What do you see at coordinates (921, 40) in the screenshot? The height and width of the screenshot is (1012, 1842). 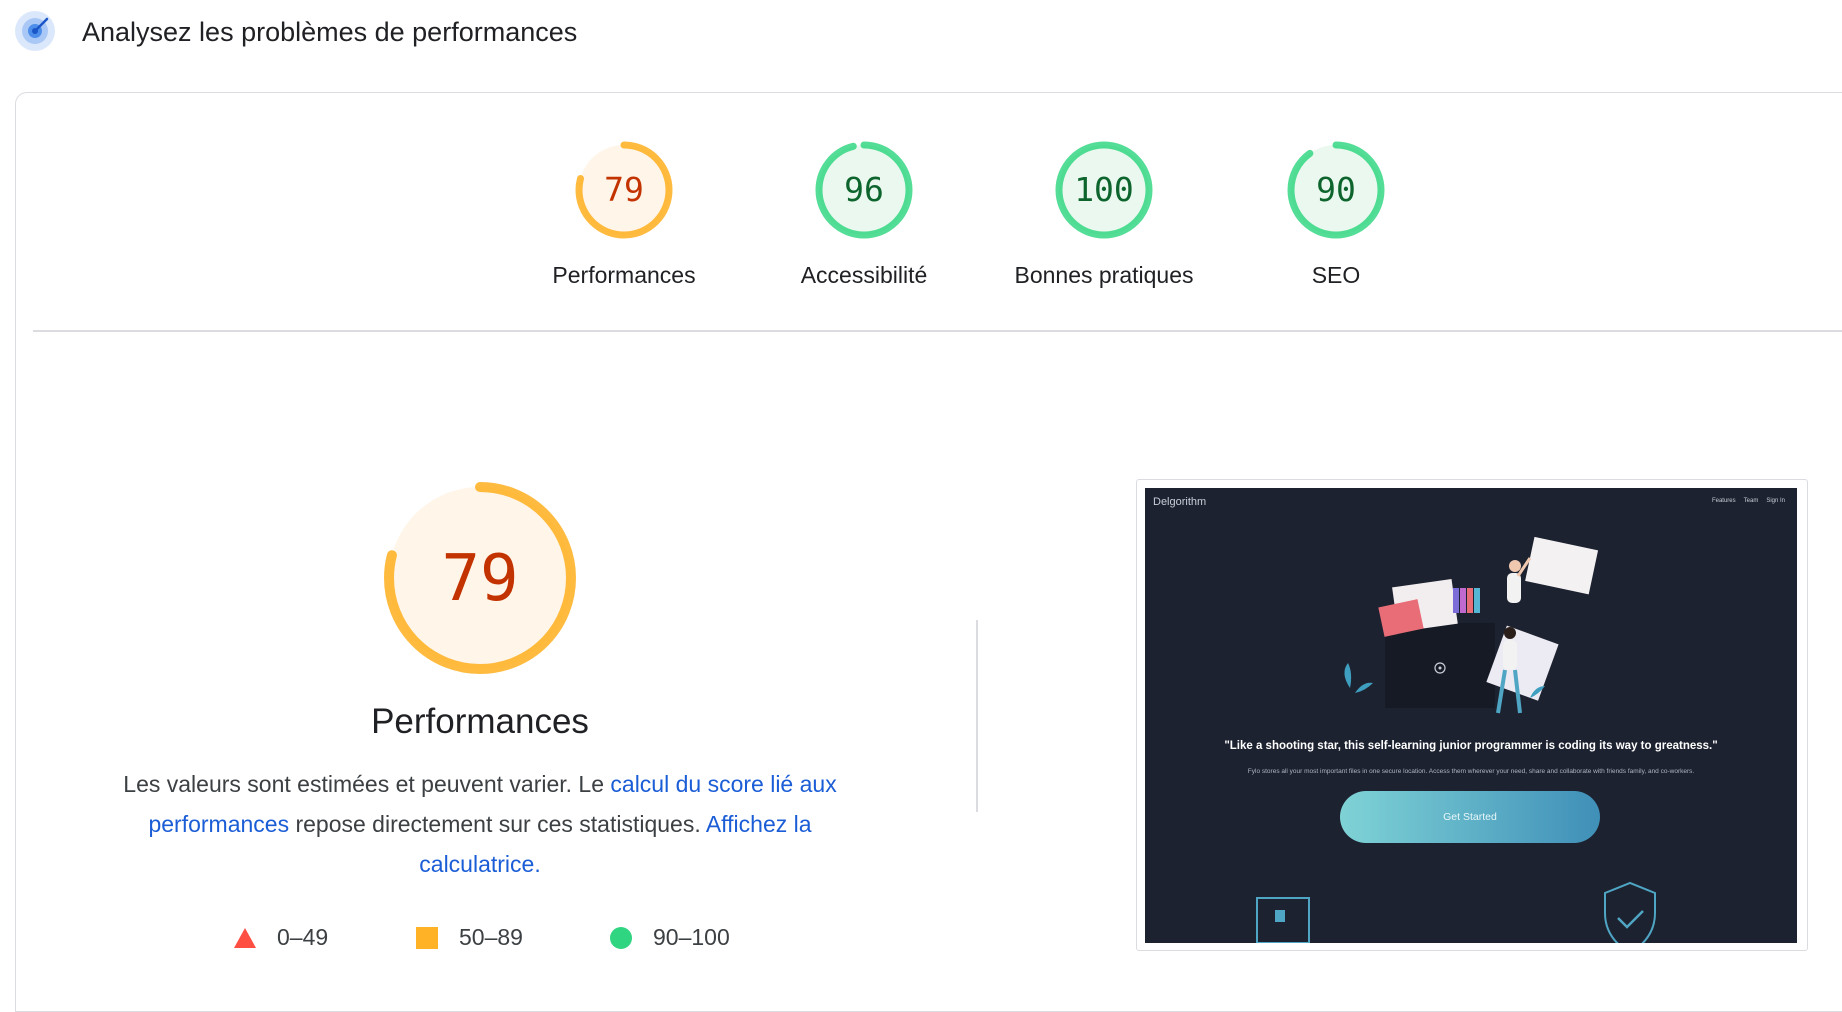 I see `page-header: Analysez les problèmes de performances` at bounding box center [921, 40].